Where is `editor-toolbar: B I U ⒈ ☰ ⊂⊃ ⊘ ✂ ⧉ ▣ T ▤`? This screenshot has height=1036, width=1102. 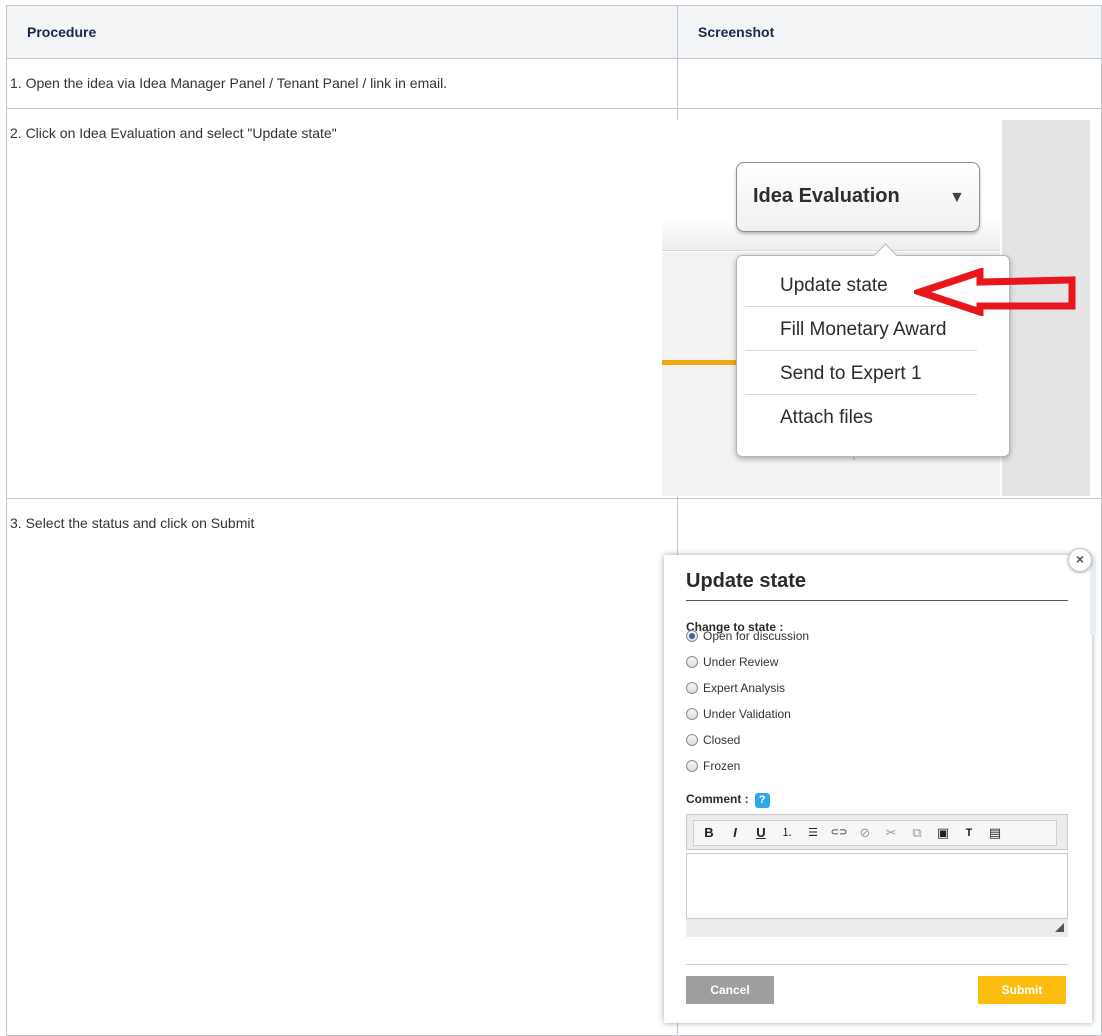 editor-toolbar: B I U ⒈ ☰ ⊂⊃ ⊘ ✂ ⧉ ▣ T ▤ is located at coordinates (877, 832).